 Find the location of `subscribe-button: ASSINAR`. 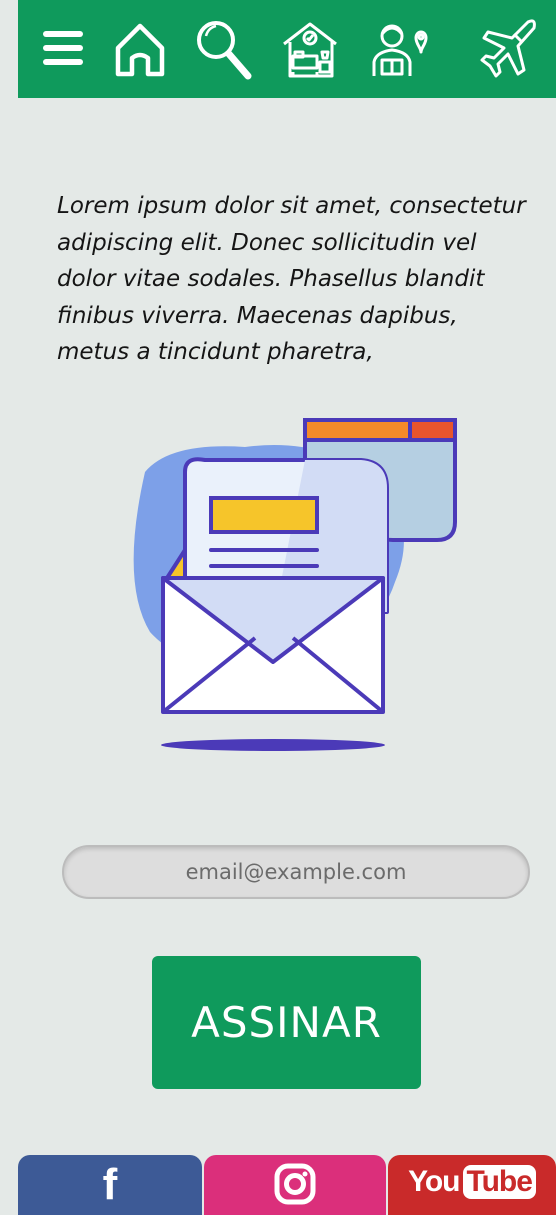

subscribe-button: ASSINAR is located at coordinates (286, 1022).